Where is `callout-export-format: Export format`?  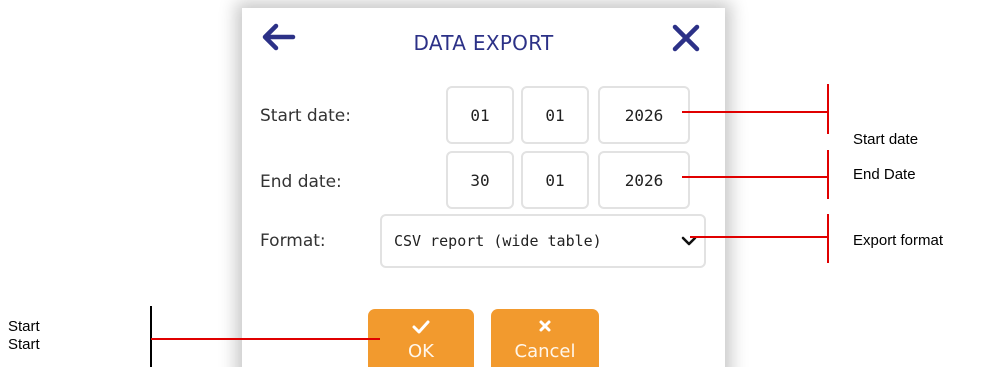 callout-export-format: Export format is located at coordinates (898, 240).